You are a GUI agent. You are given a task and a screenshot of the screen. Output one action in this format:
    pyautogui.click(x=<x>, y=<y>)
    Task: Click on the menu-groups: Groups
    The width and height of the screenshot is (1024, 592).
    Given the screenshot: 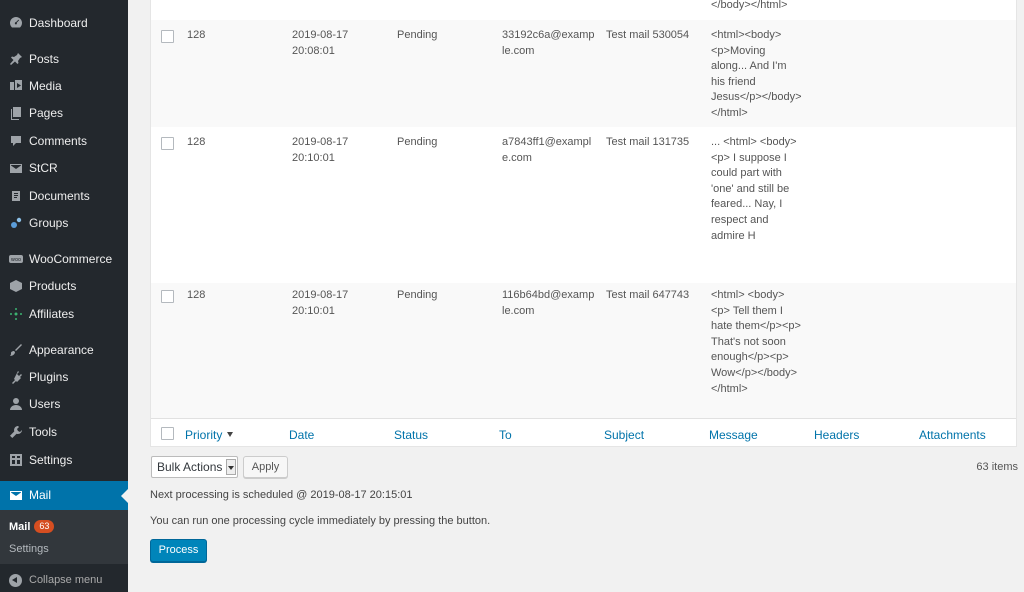 What is the action you would take?
    pyautogui.click(x=64, y=223)
    